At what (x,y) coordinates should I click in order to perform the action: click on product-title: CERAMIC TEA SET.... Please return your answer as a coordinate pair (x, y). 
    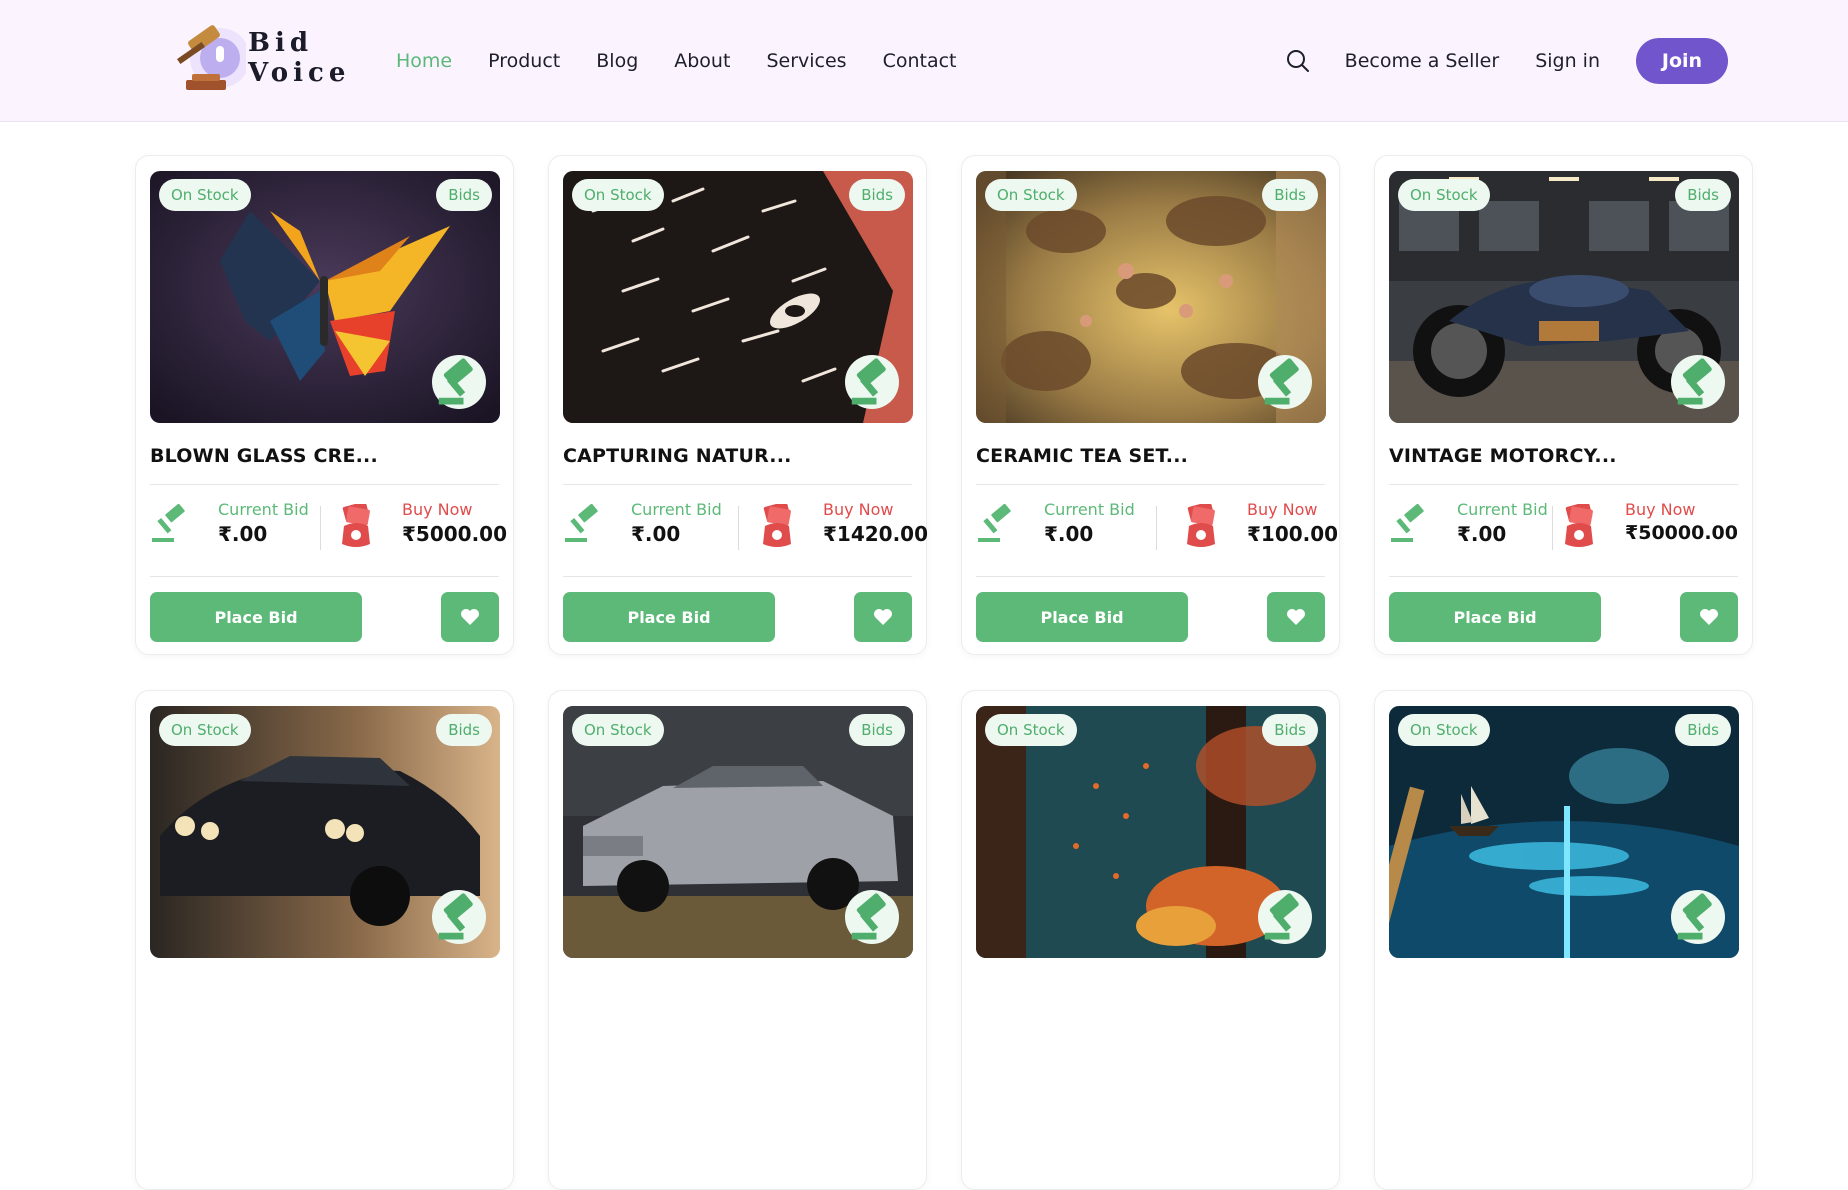
    Looking at the image, I should click on (1082, 456).